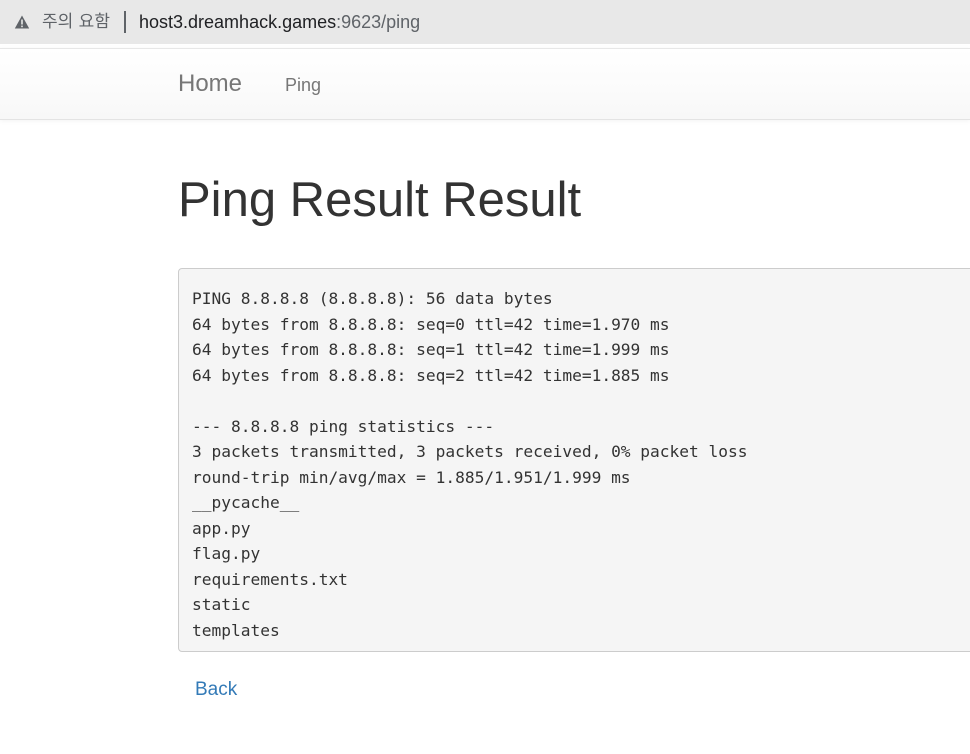 The height and width of the screenshot is (754, 970). I want to click on url-divider, so click(125, 22).